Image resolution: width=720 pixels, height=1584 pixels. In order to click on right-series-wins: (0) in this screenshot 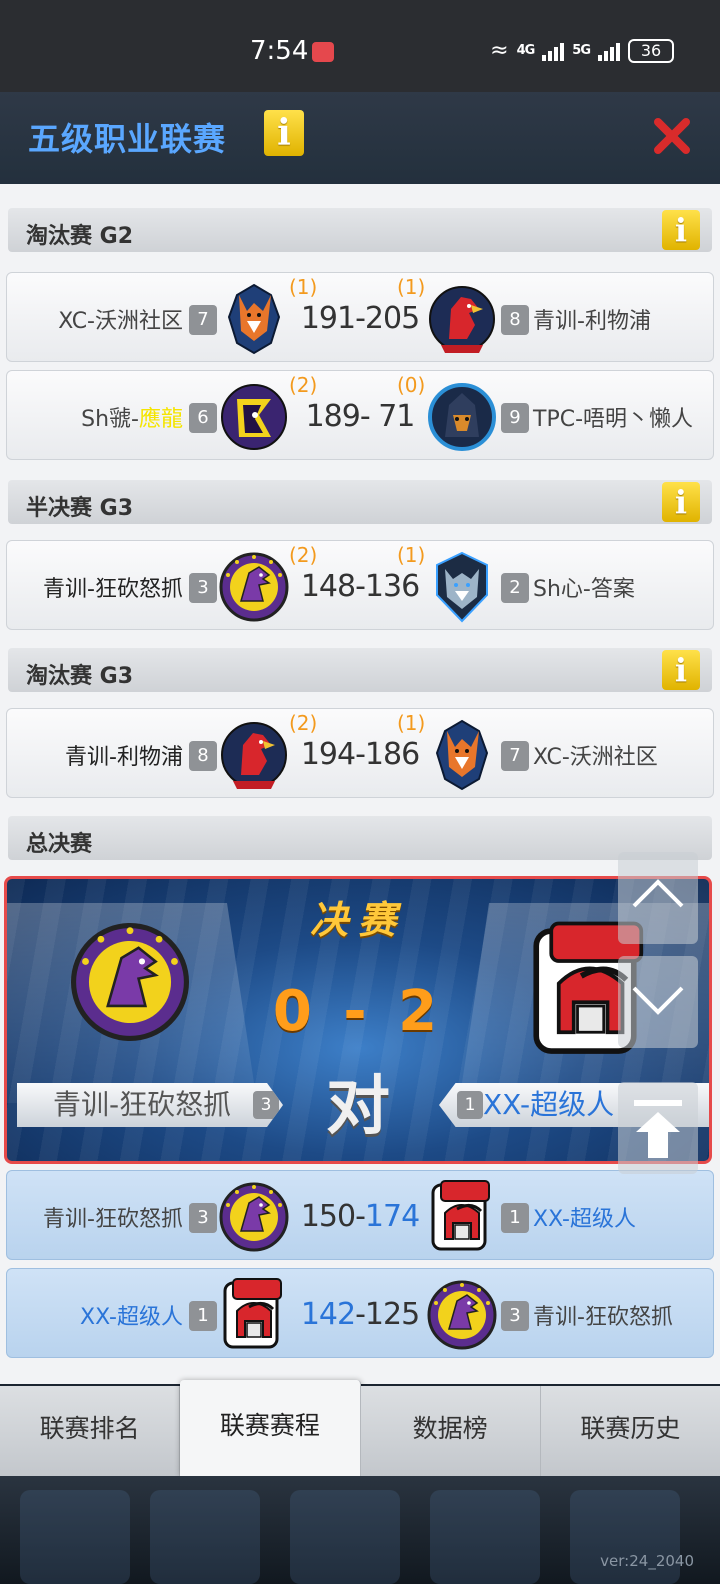, I will do `click(411, 385)`.